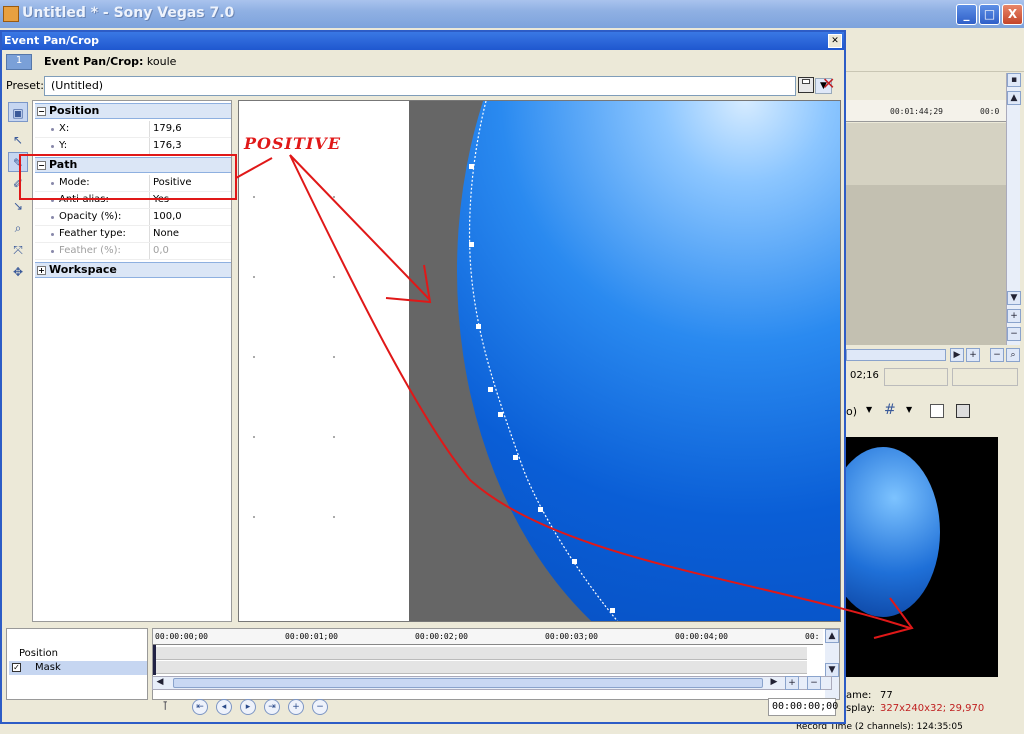 Image resolution: width=1024 pixels, height=734 pixels. I want to click on main-timeline-track, so click(926, 265).